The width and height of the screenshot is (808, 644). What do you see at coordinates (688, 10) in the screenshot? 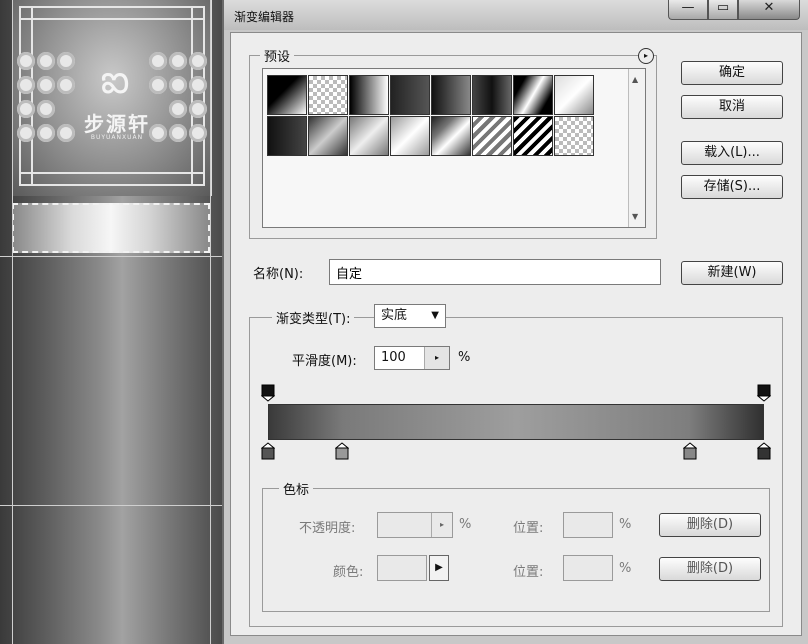
I see `minimize-button: —` at bounding box center [688, 10].